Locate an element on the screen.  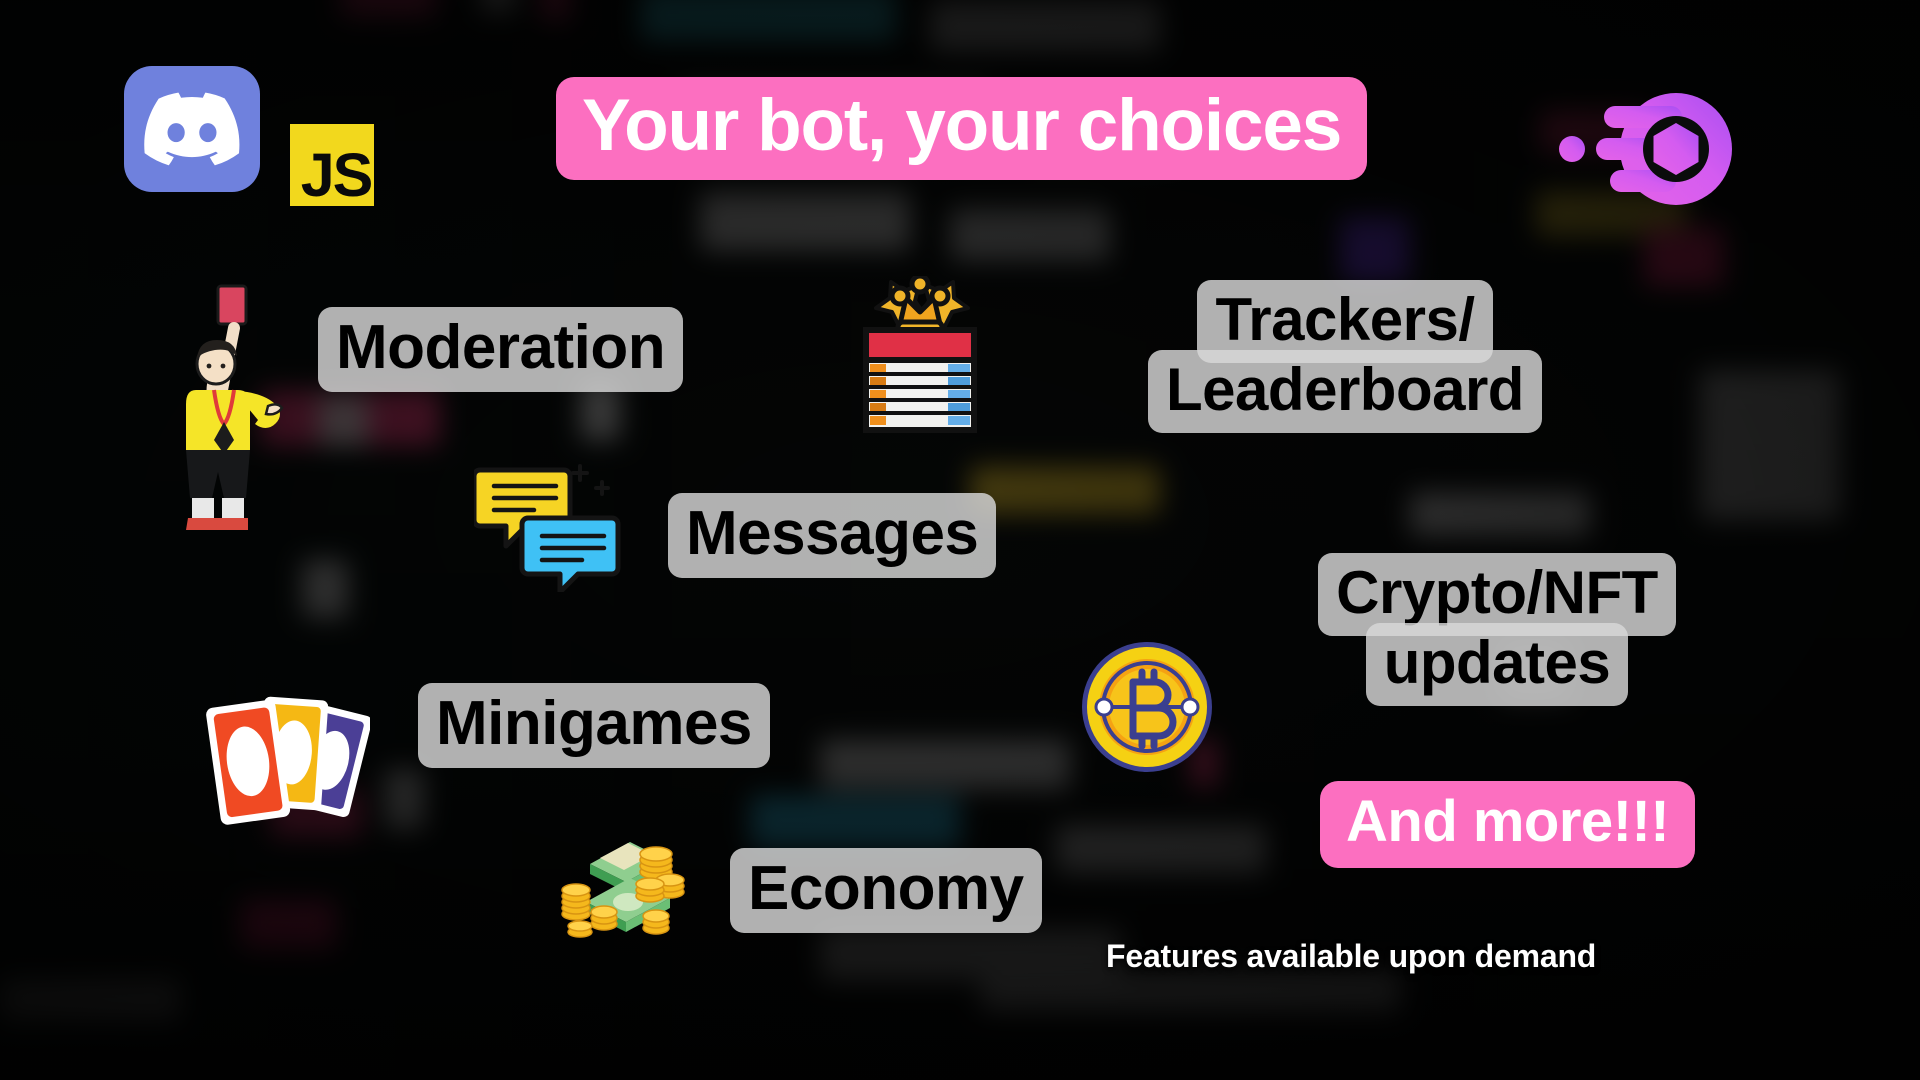
feature-badge-messages: Messages is located at coordinates (832, 535).